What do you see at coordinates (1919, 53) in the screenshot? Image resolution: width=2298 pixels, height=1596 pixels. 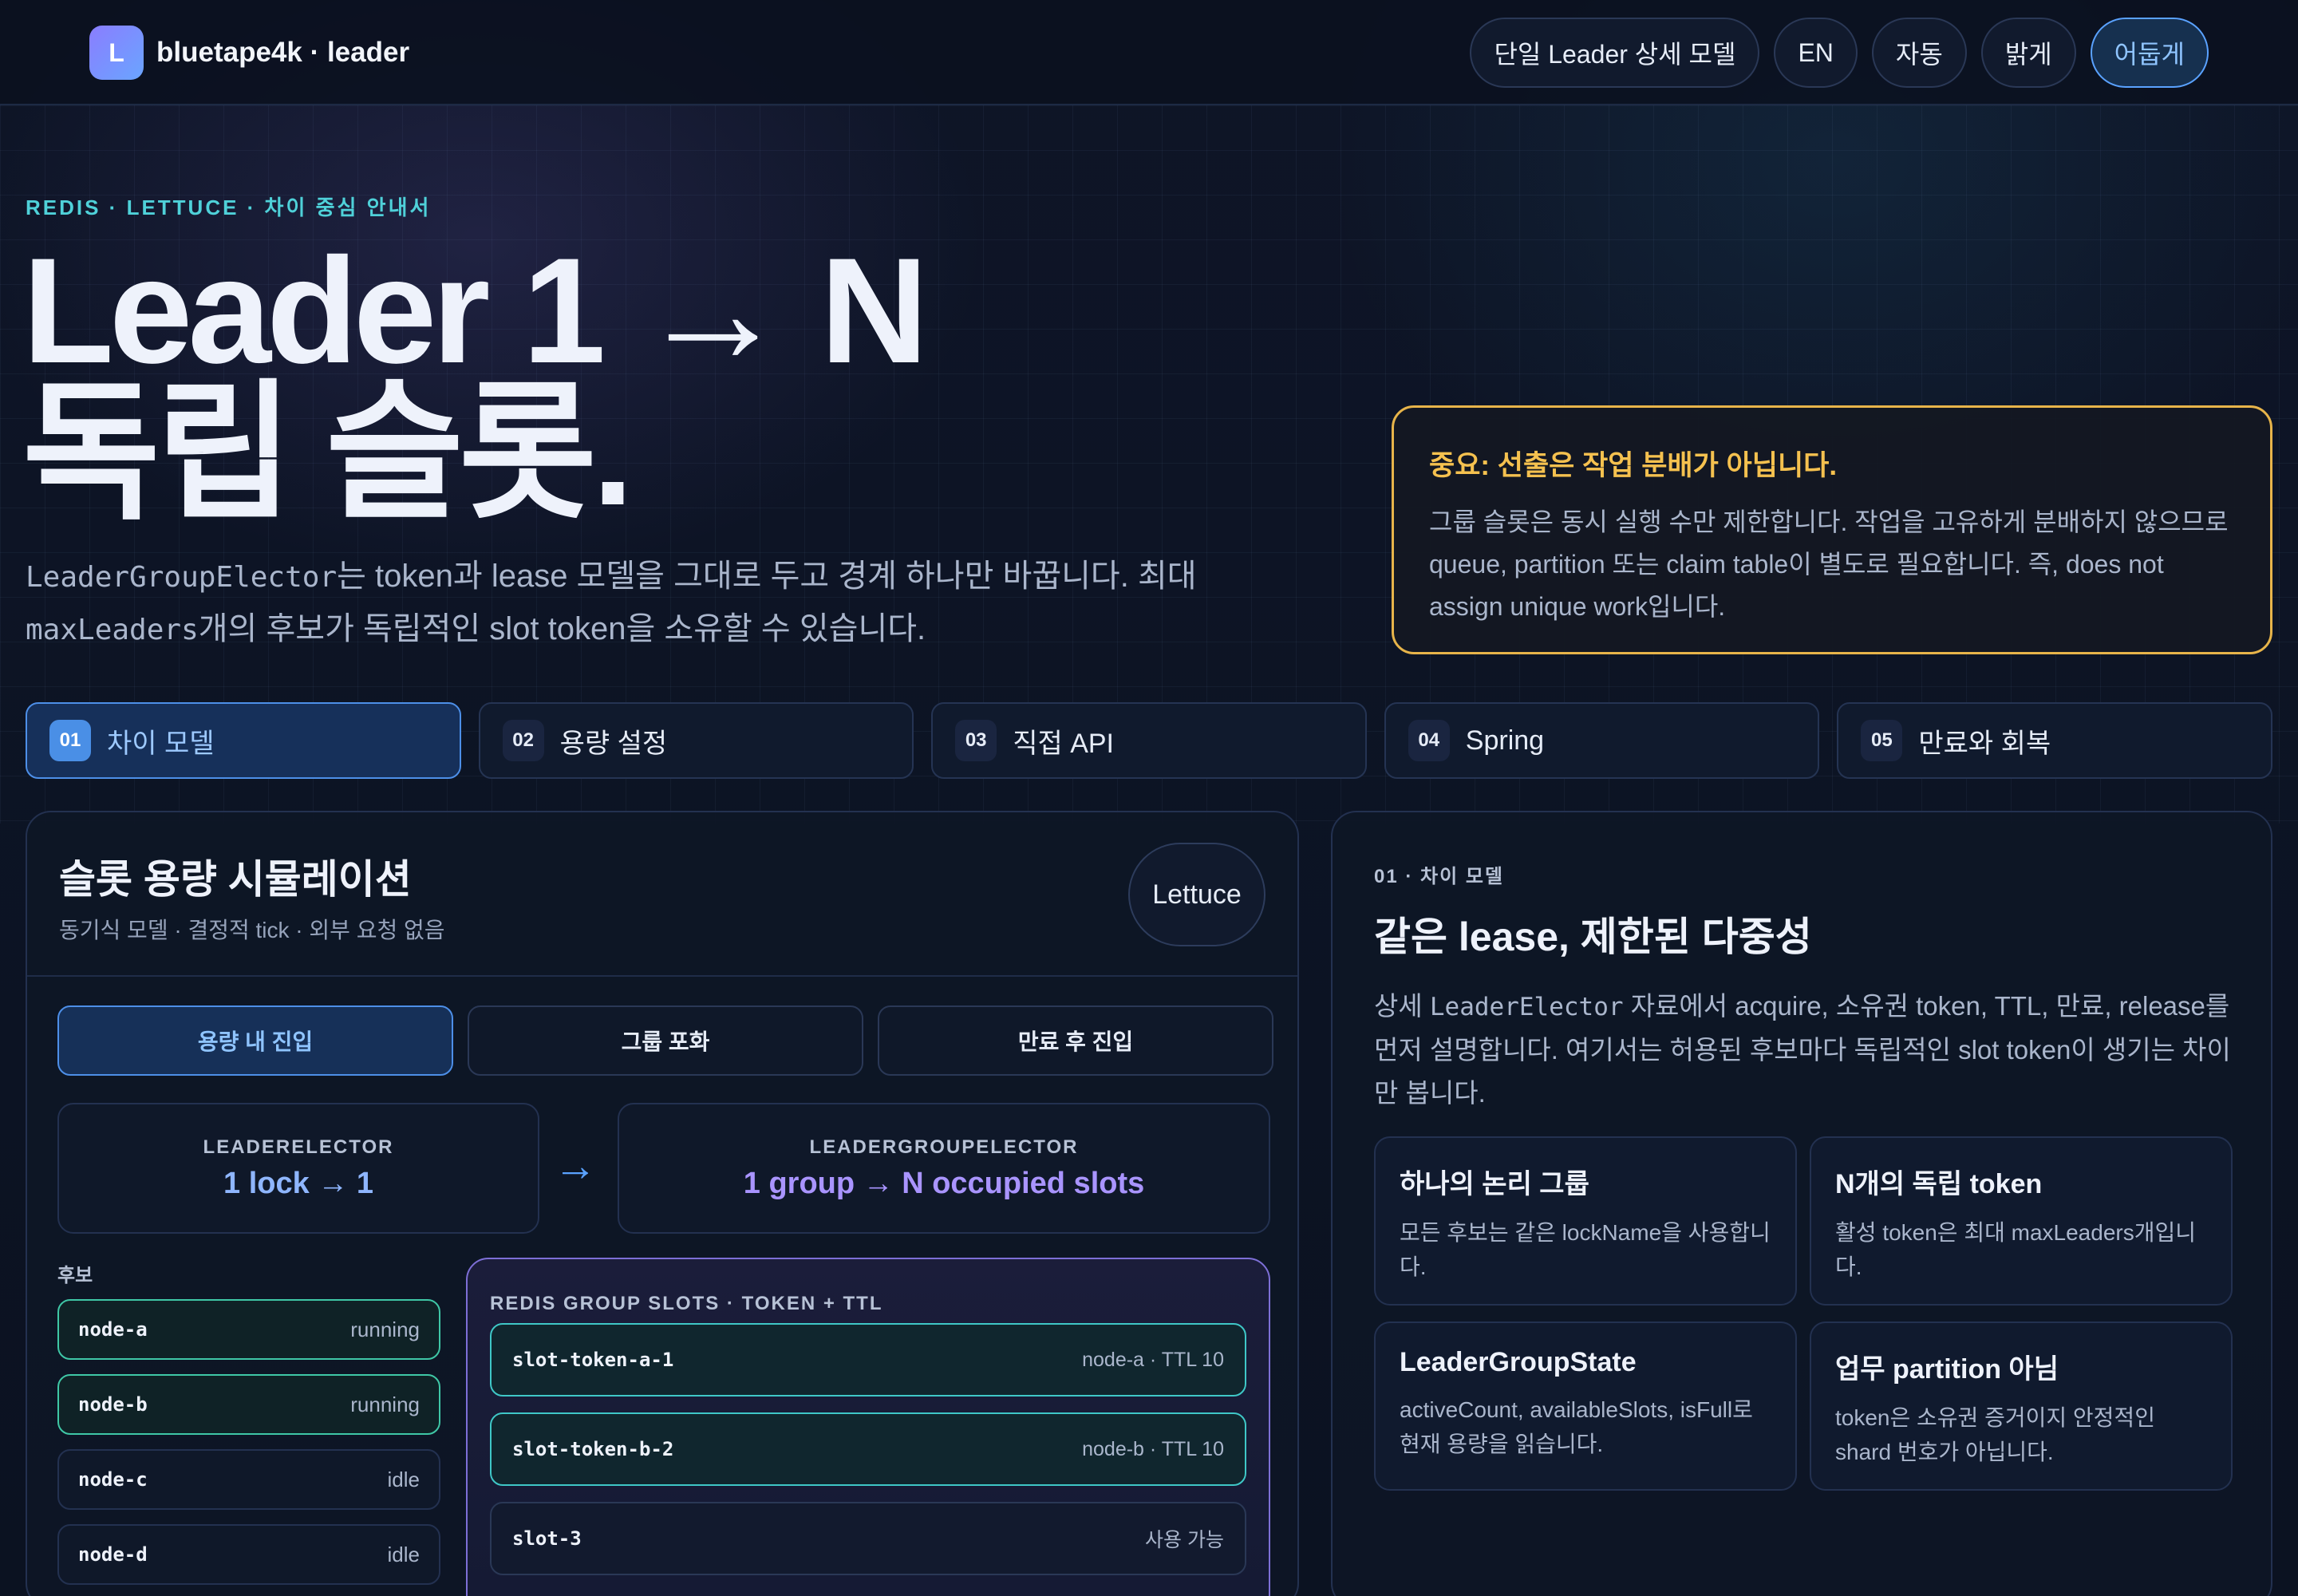 I see `theme-auto-button: 자동` at bounding box center [1919, 53].